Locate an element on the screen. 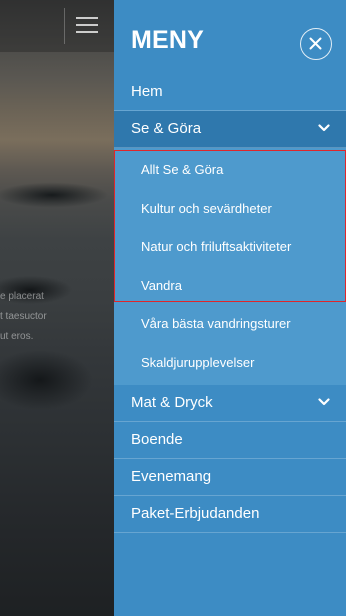 This screenshot has width=346, height=616. menu-item-boende: Boende is located at coordinates (230, 440).